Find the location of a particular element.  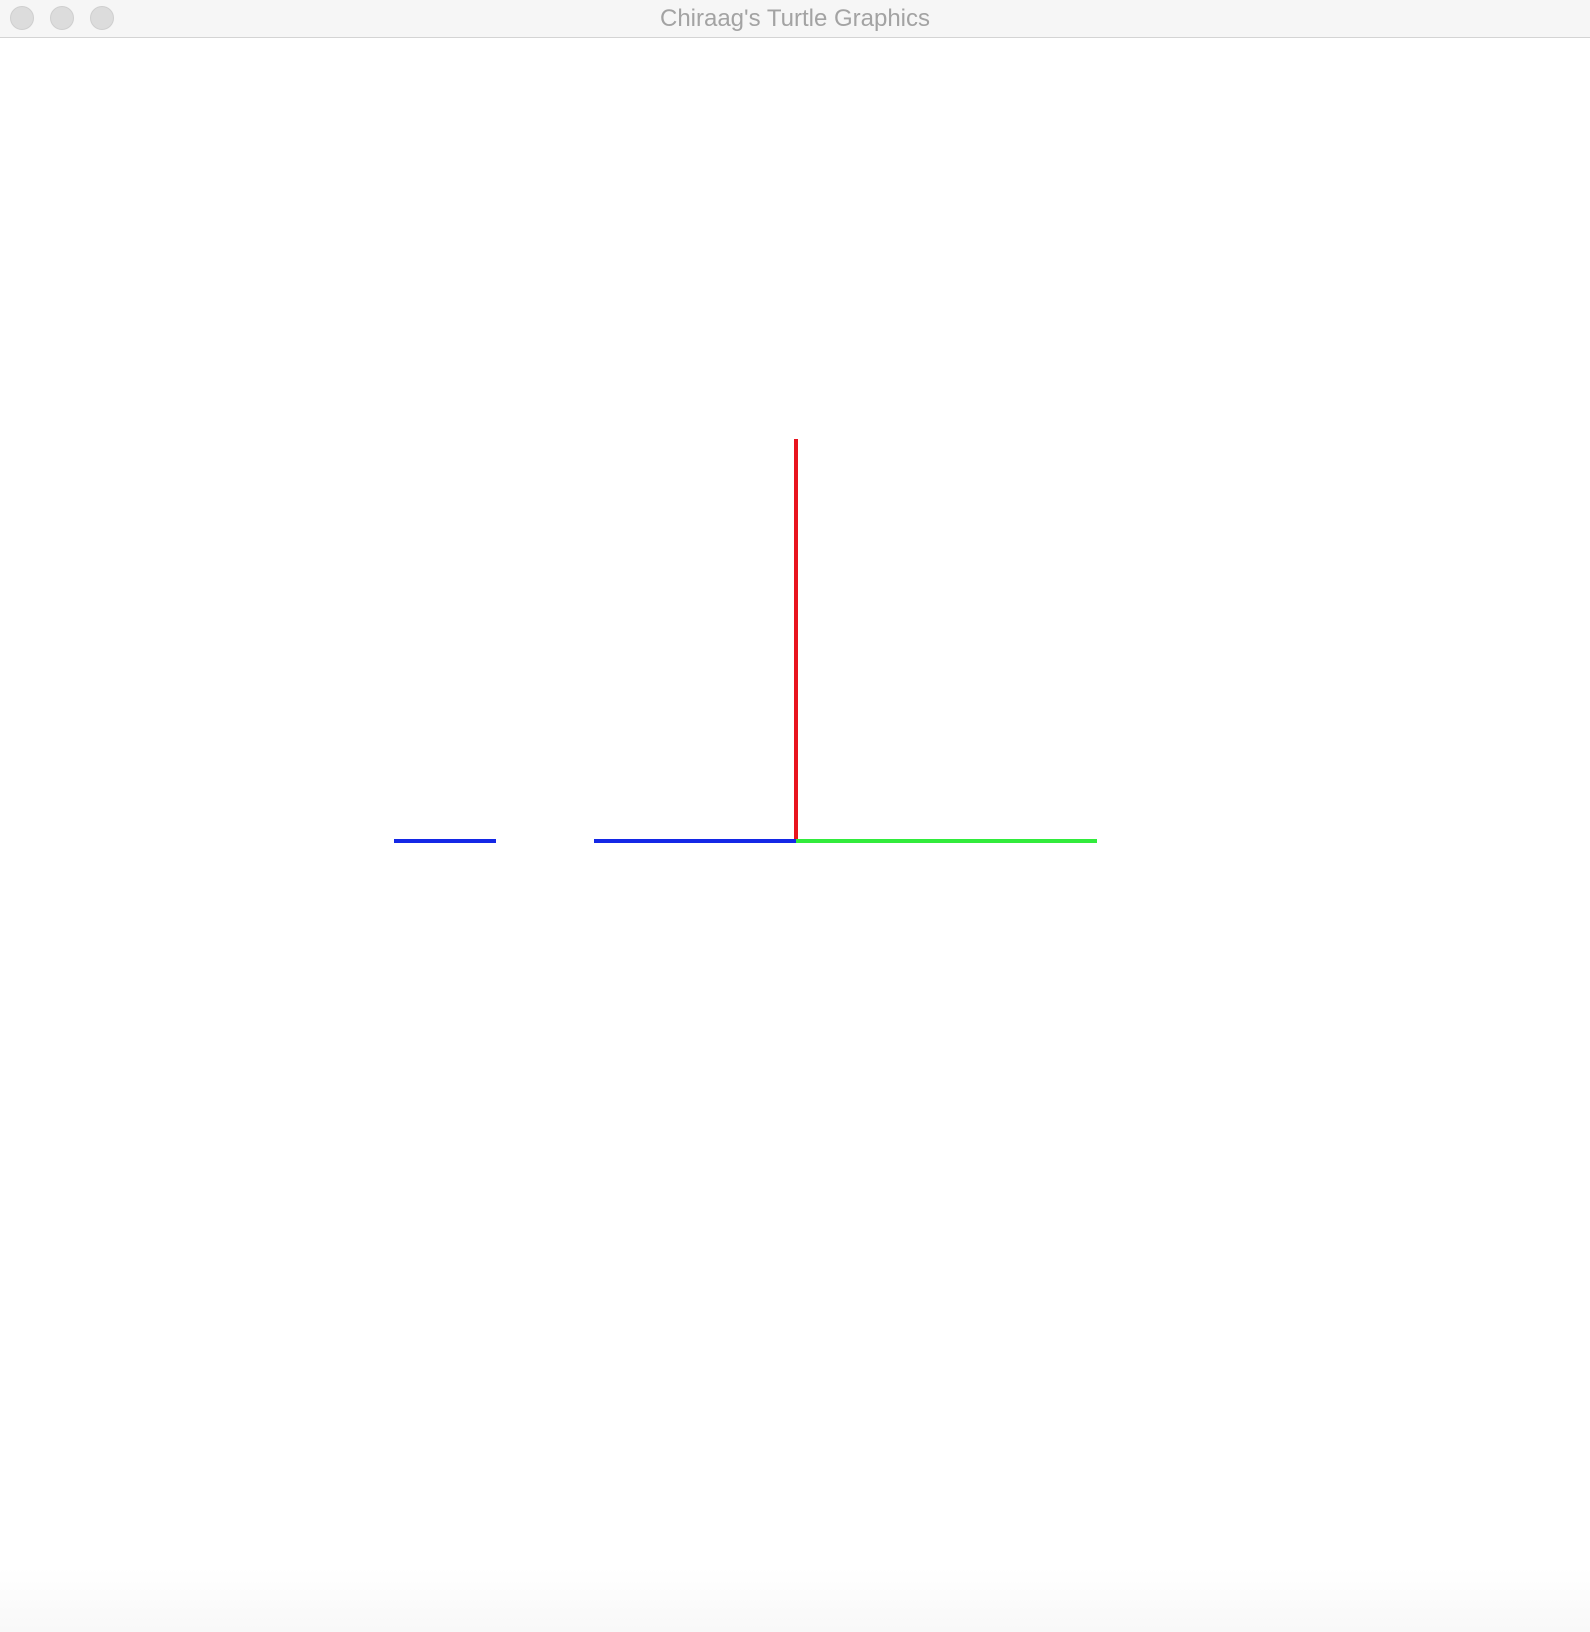

window-title: Chiraag's Turtle Graphics is located at coordinates (795, 18).